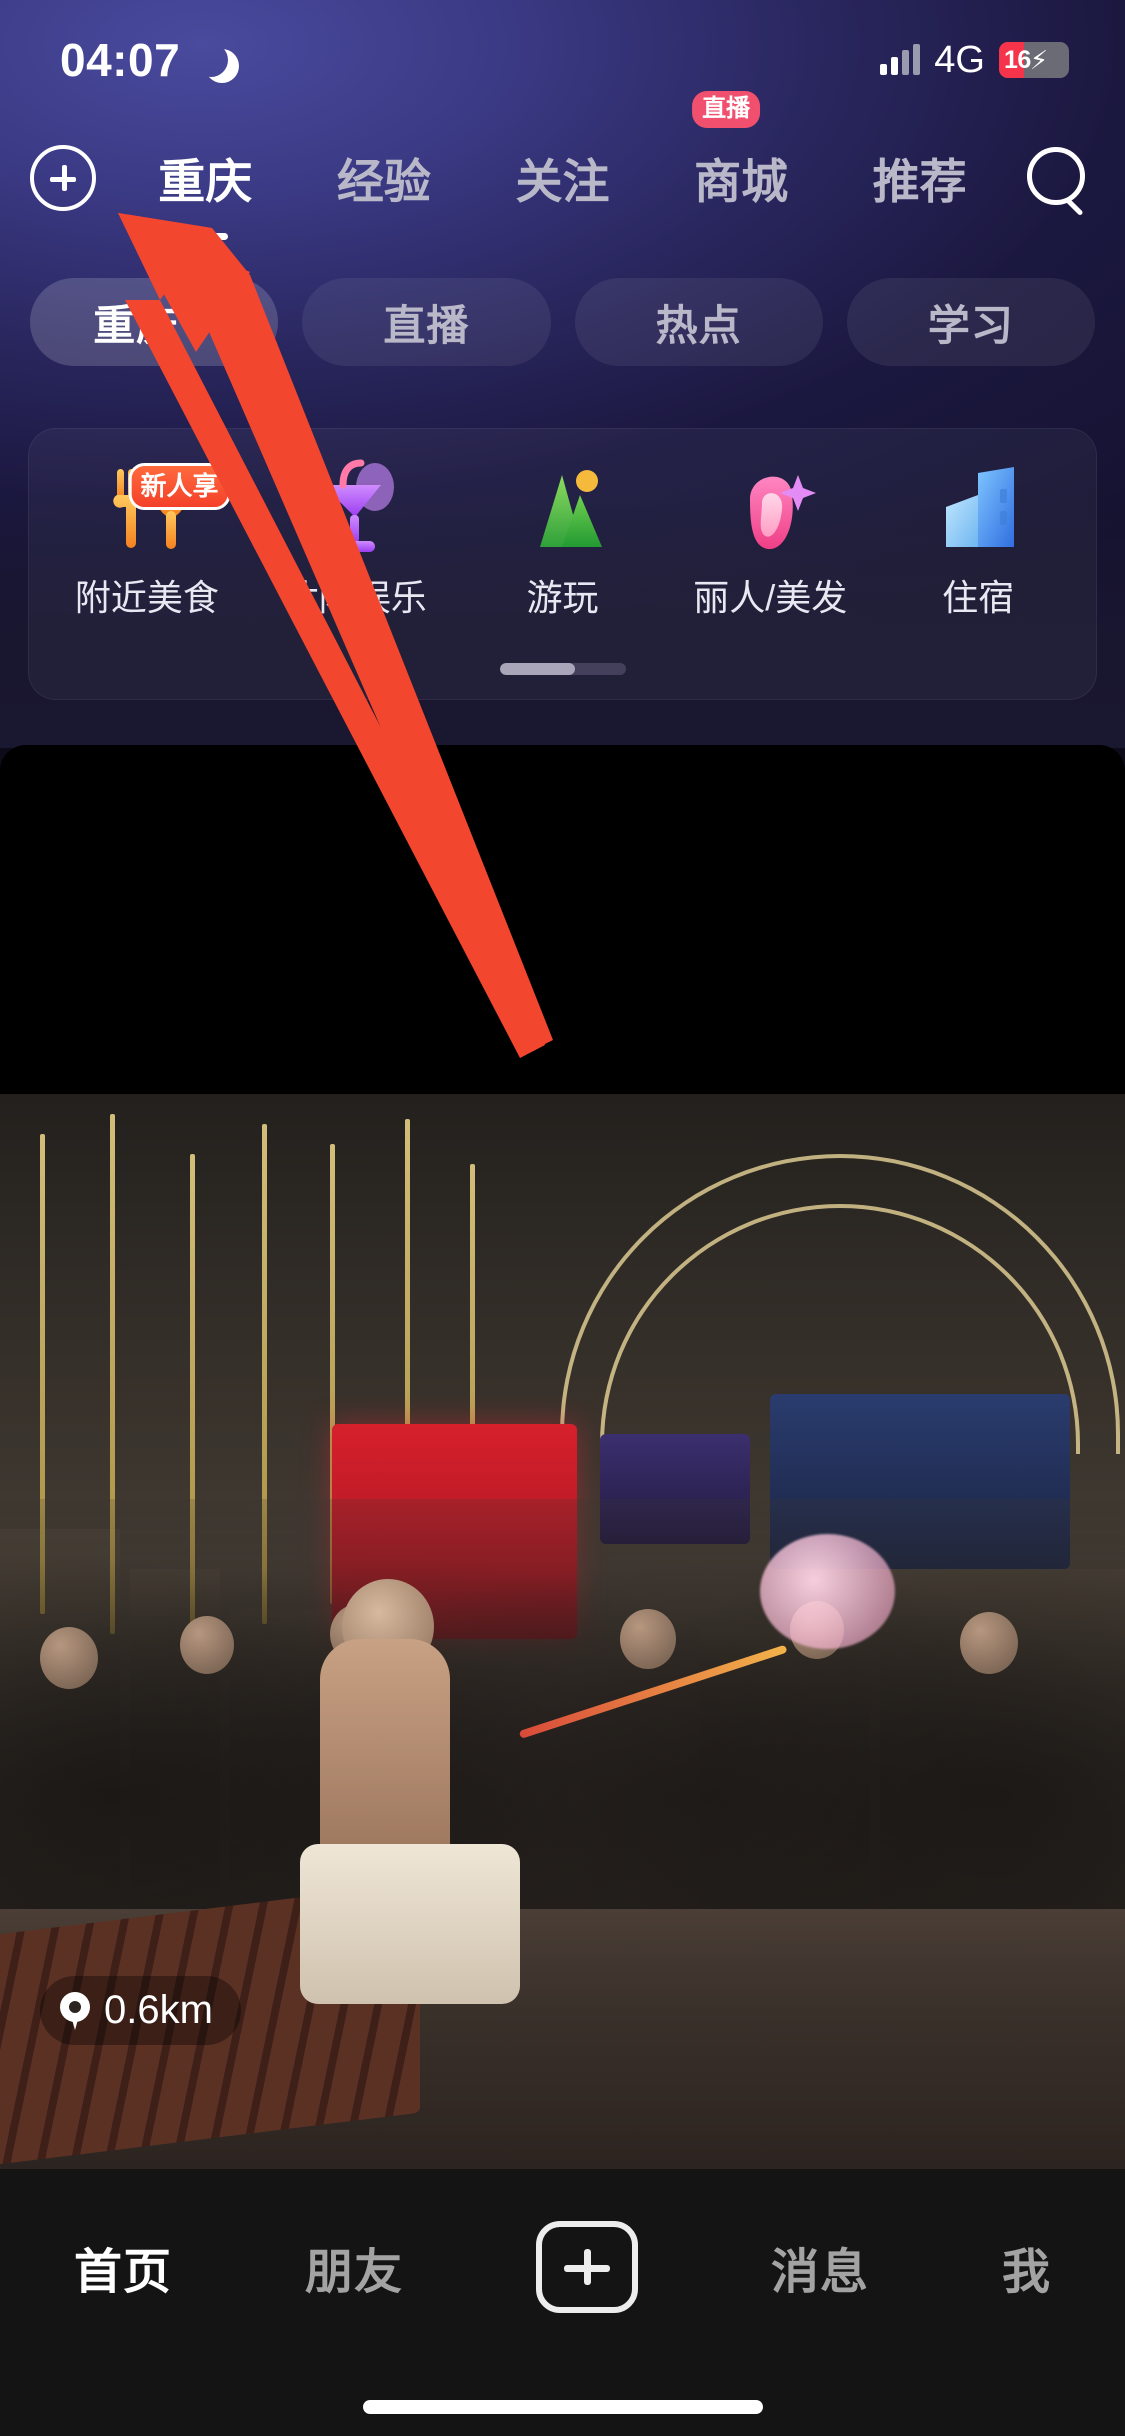 The image size is (1125, 2436). I want to click on category-item-hotel: 住宿, so click(978, 538).